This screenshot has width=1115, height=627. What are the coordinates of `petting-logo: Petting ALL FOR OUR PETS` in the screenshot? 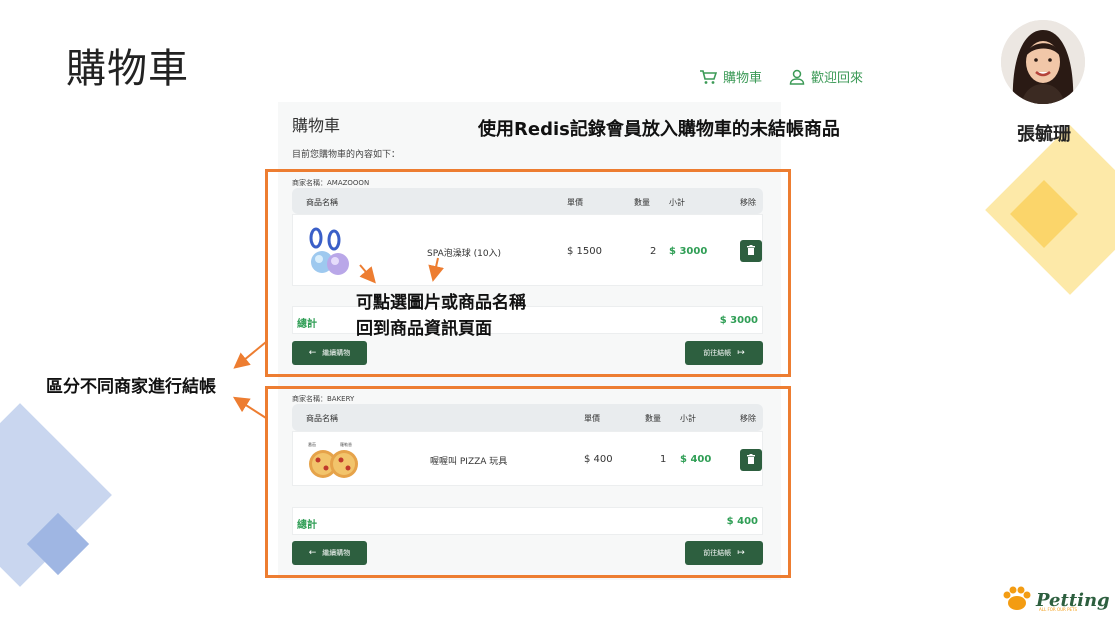 It's located at (1055, 600).